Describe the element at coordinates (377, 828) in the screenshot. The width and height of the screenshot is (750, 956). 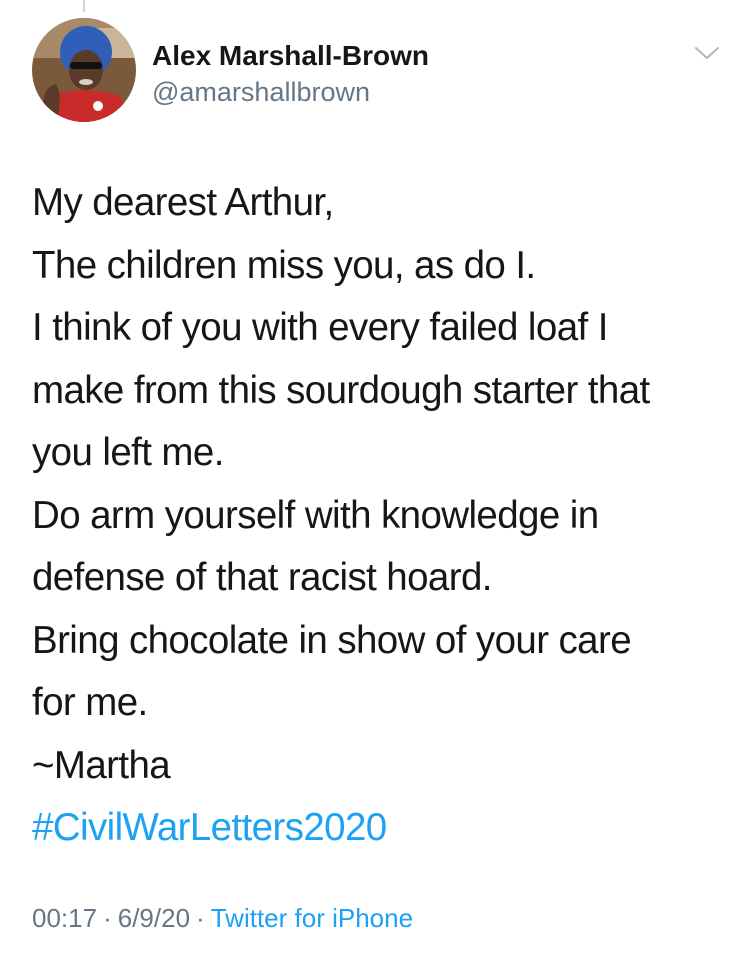
I see `hashtag-link: #CivilWarLetters2020` at that location.